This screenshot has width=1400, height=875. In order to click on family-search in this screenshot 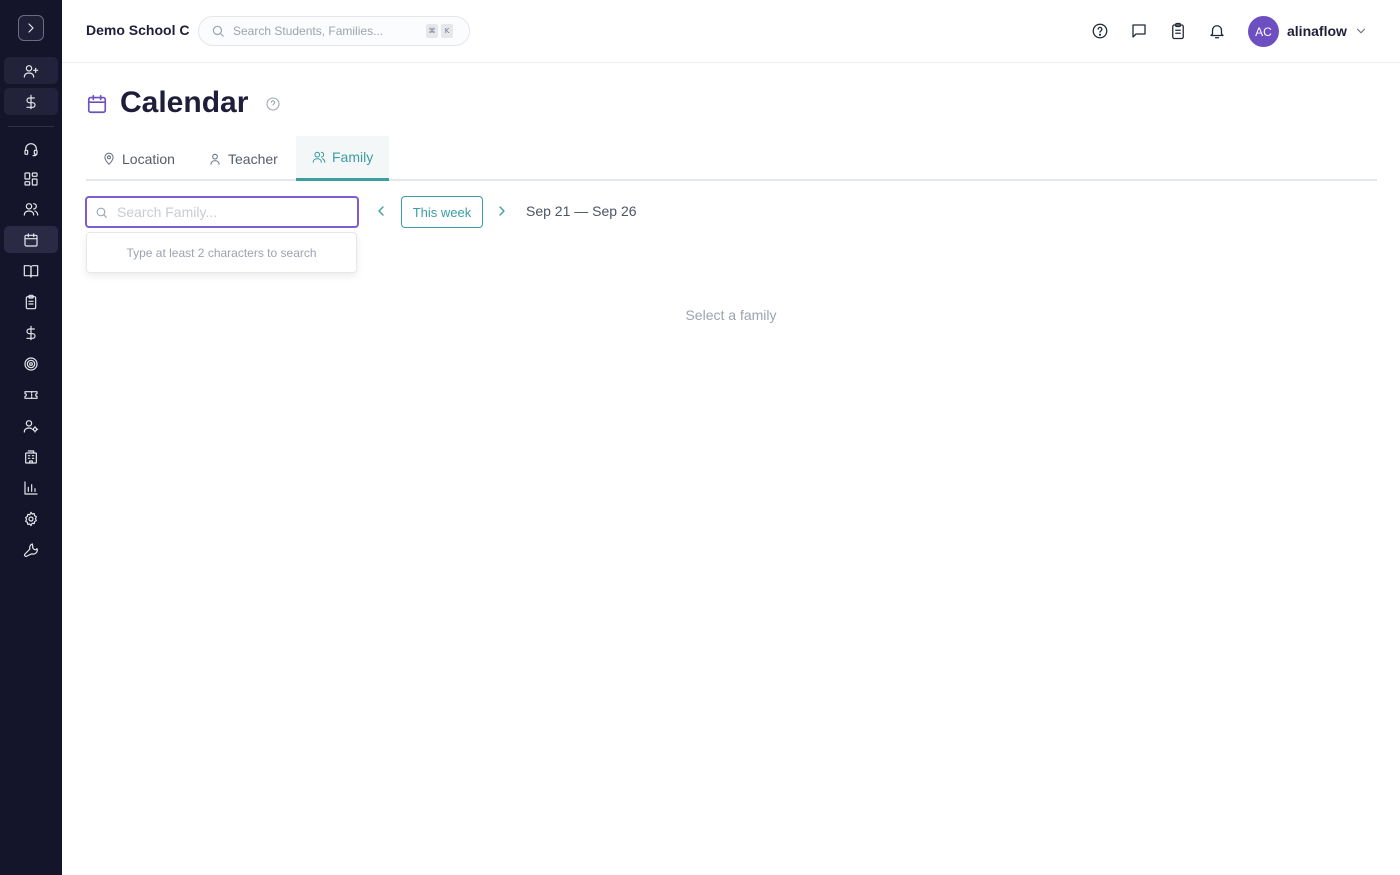, I will do `click(222, 212)`.